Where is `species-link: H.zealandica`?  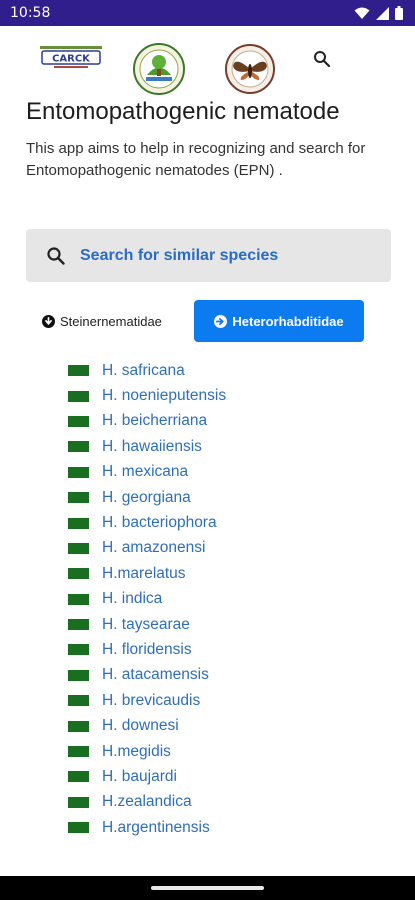 species-link: H.zealandica is located at coordinates (147, 802).